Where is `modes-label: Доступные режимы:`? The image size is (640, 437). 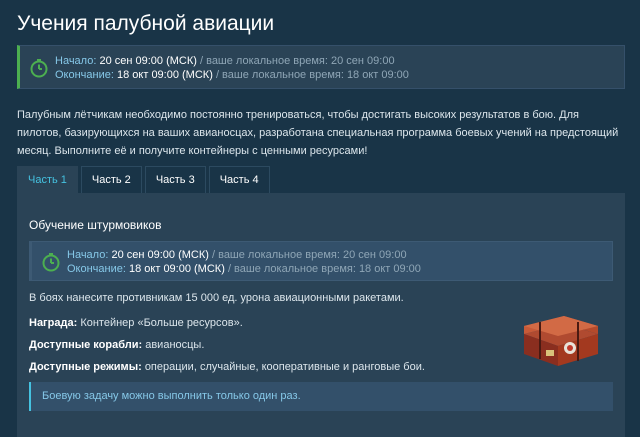 modes-label: Доступные режимы: is located at coordinates (85, 367).